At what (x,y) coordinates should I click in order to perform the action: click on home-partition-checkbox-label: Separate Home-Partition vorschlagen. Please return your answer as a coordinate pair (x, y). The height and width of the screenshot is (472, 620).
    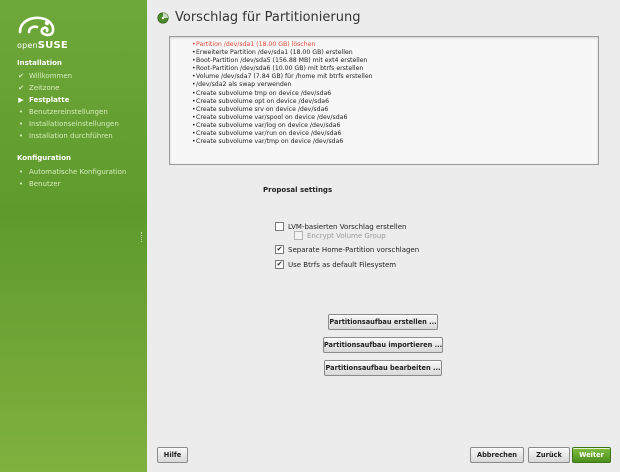
    Looking at the image, I should click on (354, 249).